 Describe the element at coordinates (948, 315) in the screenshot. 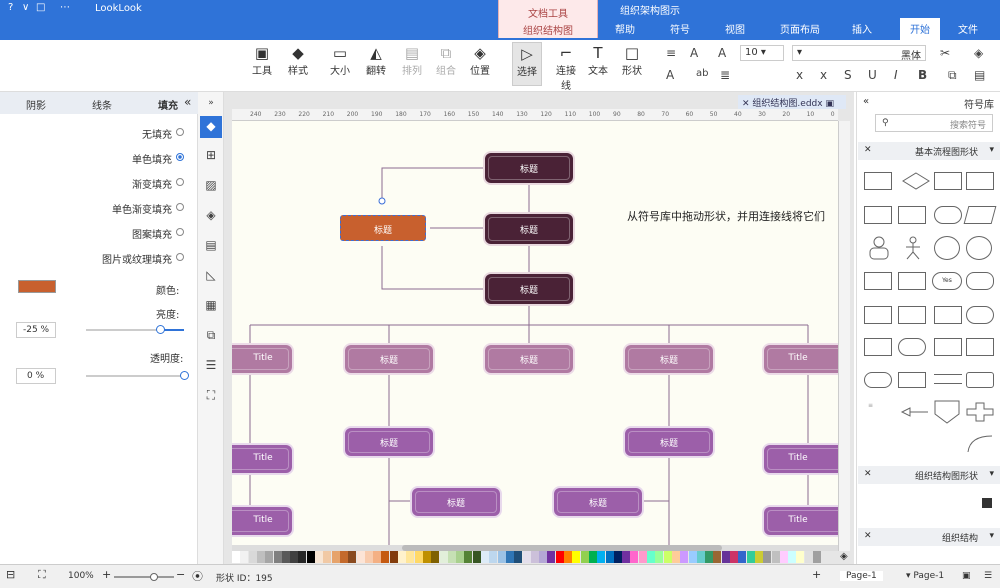

I see `shape-tape` at that location.